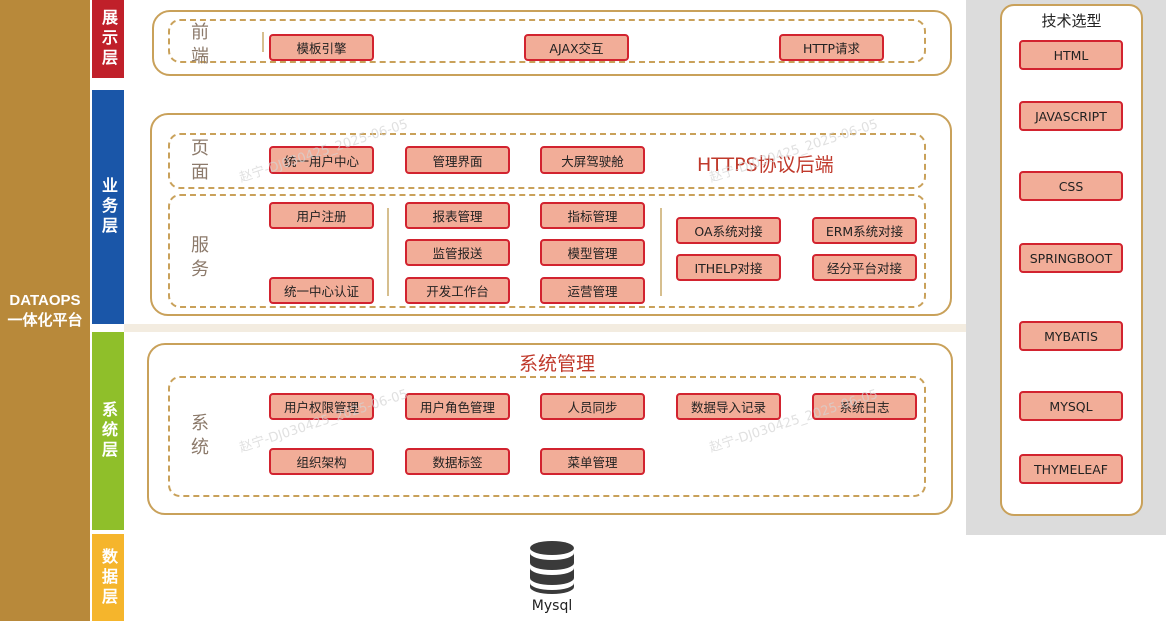  Describe the element at coordinates (1071, 336) in the screenshot. I see `tech-item: MYBATIS` at that location.